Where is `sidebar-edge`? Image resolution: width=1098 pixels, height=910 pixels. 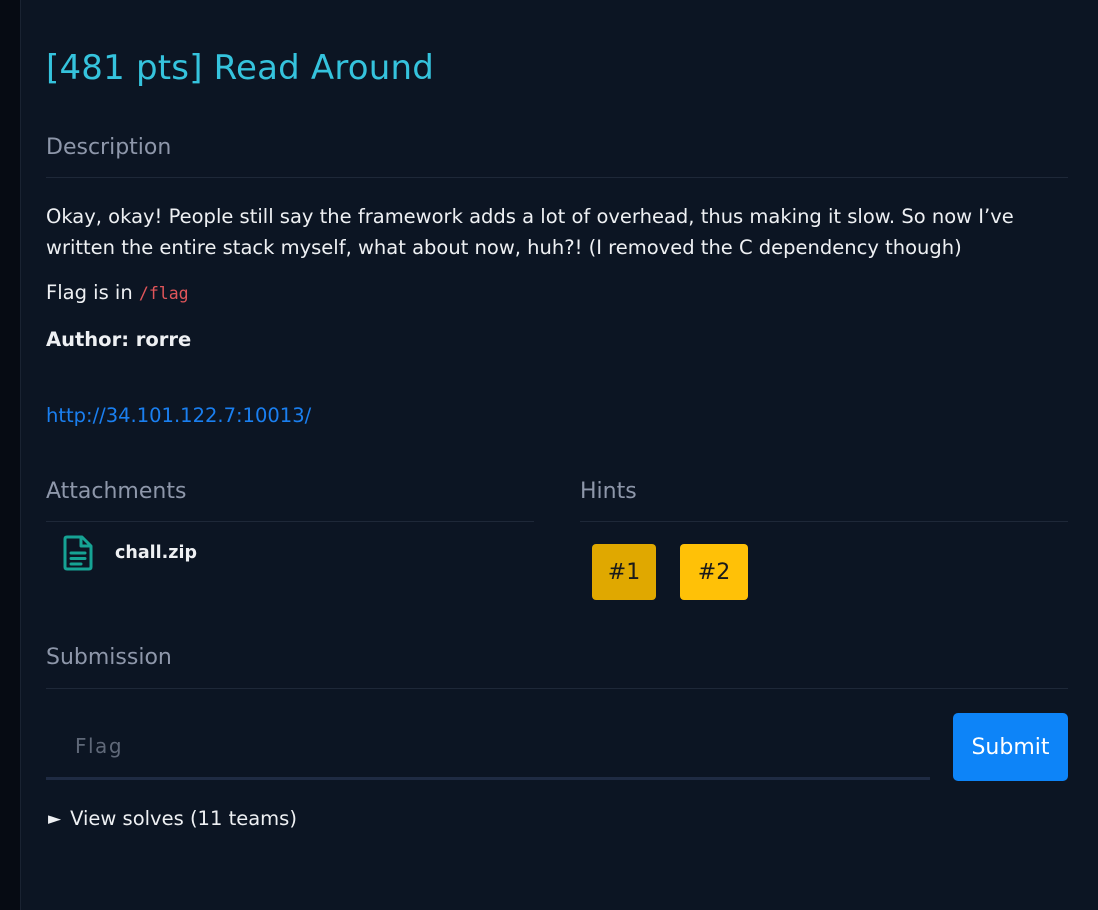
sidebar-edge is located at coordinates (10, 455).